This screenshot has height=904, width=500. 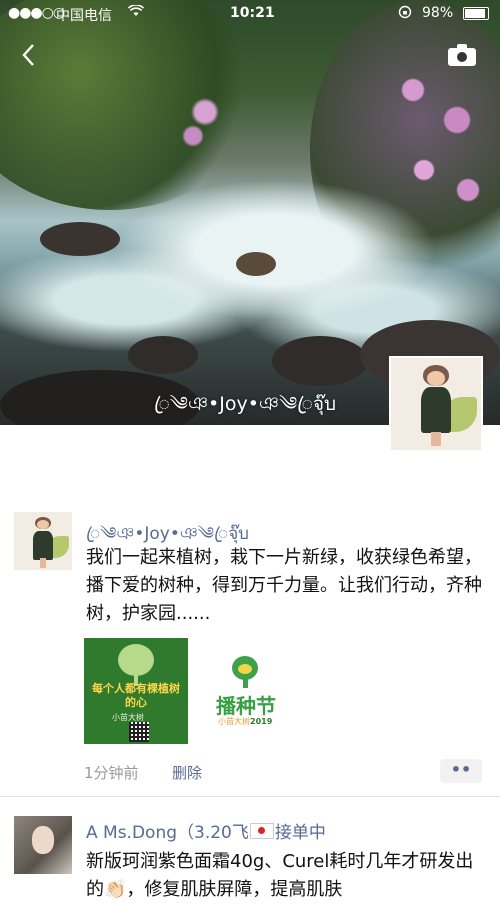 What do you see at coordinates (136, 12) in the screenshot?
I see `wifi-icon` at bounding box center [136, 12].